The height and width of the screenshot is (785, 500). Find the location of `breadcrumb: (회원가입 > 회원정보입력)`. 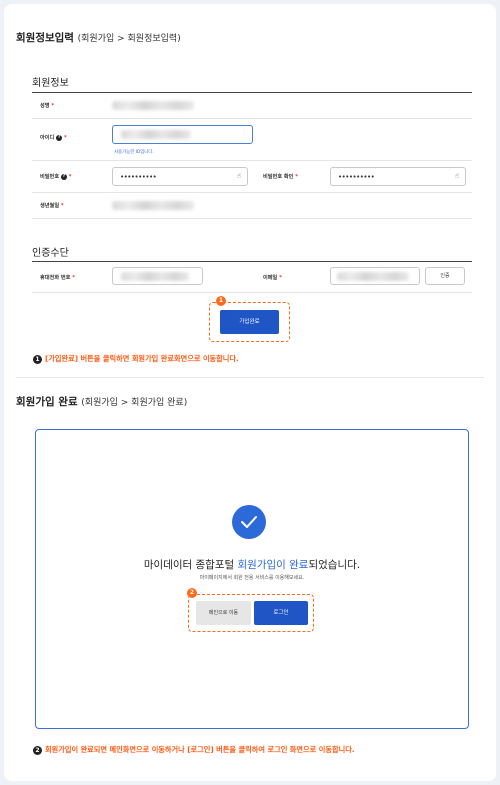

breadcrumb: (회원가입 > 회원정보입력) is located at coordinates (129, 39).